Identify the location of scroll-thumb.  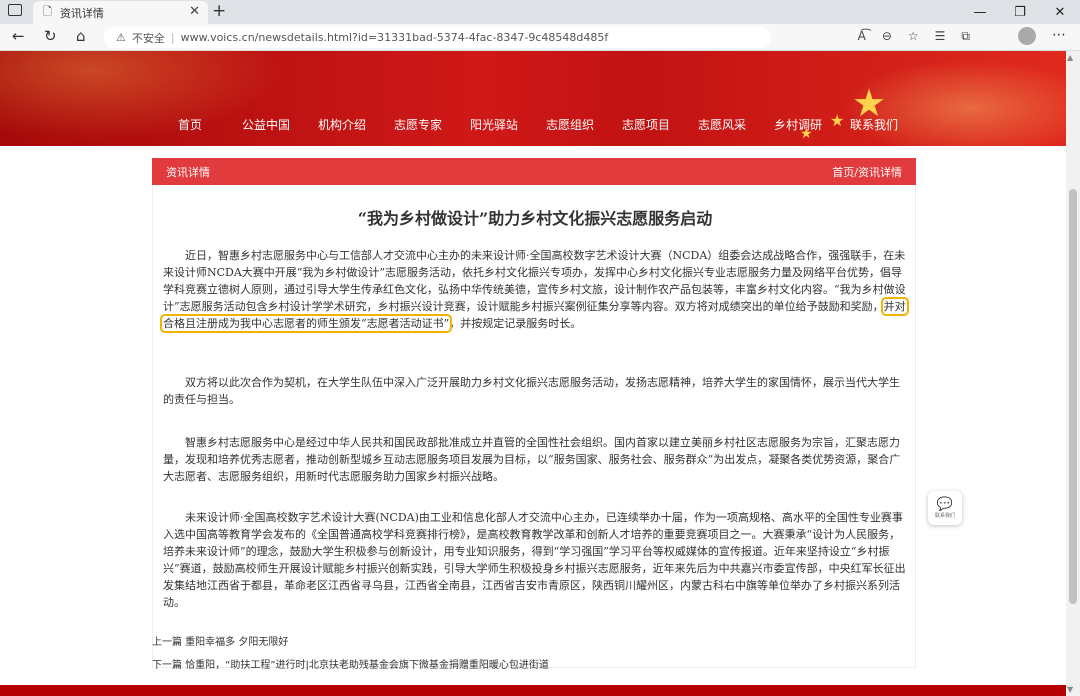
(1073, 396).